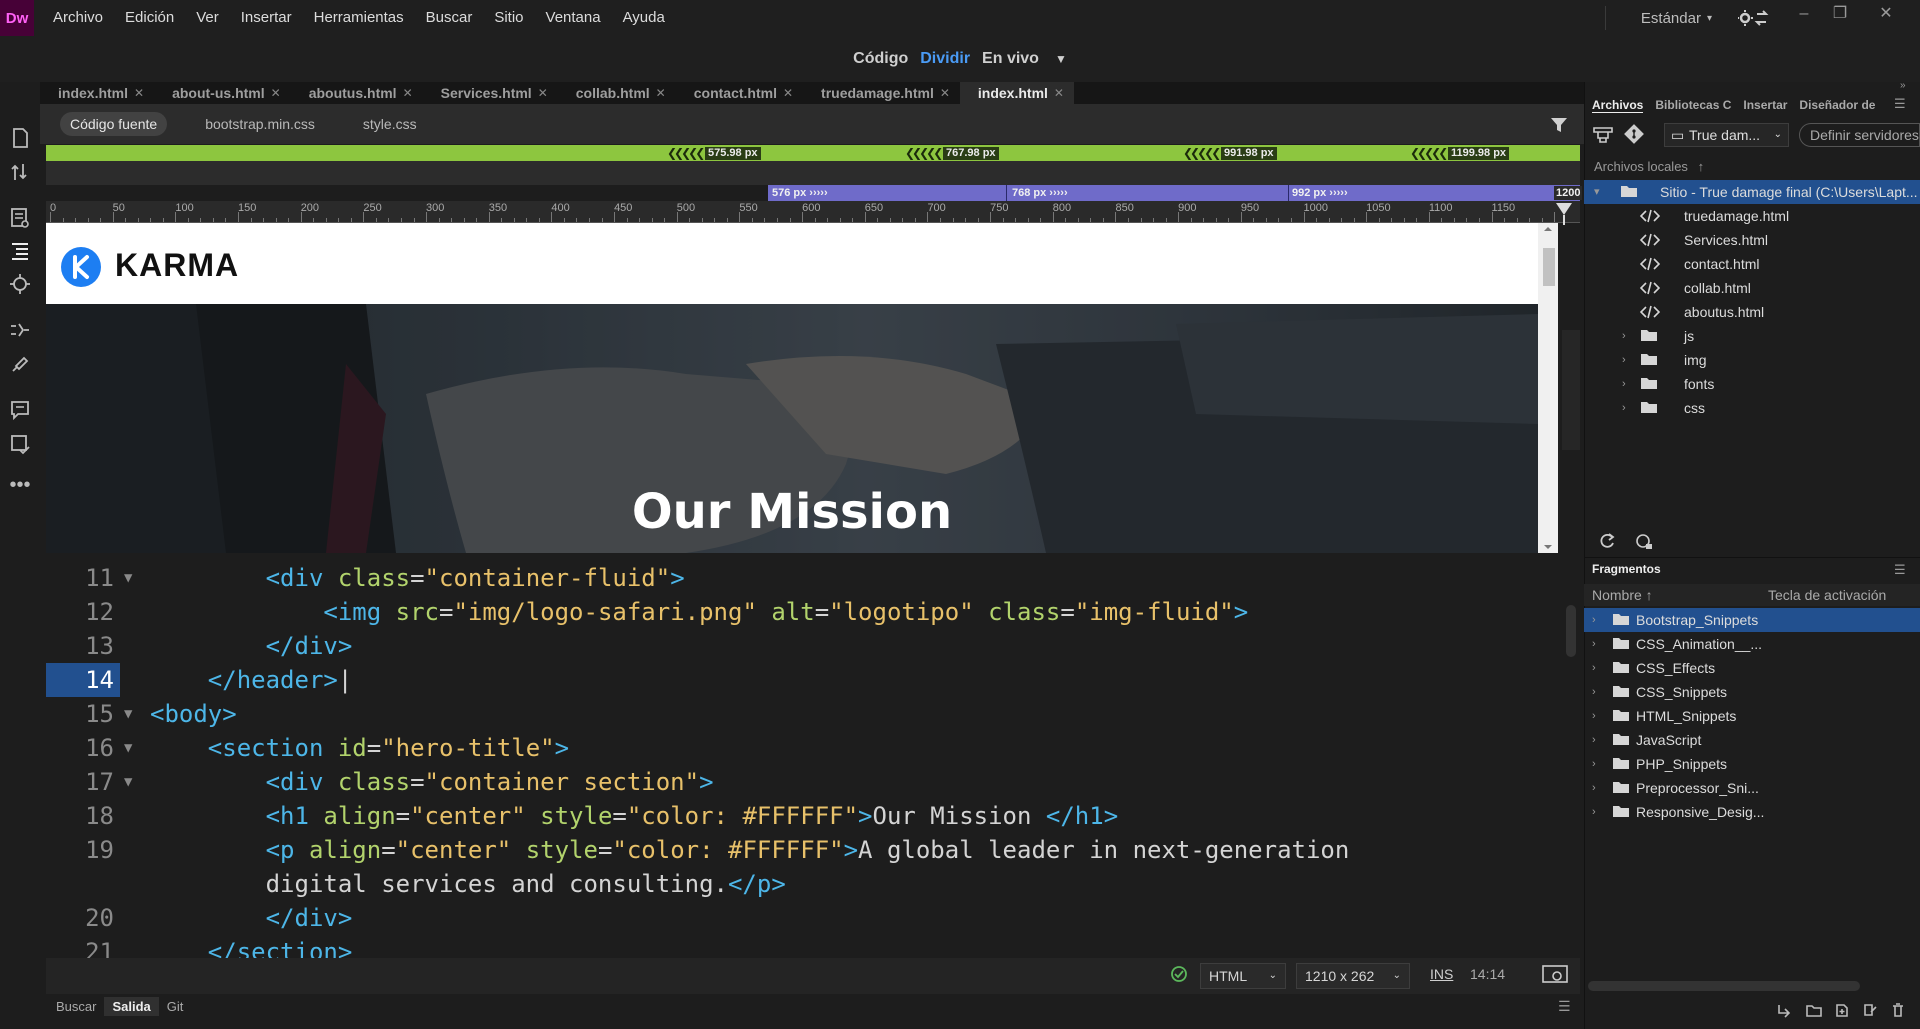  I want to click on document-tab: collab.html ✕, so click(617, 93).